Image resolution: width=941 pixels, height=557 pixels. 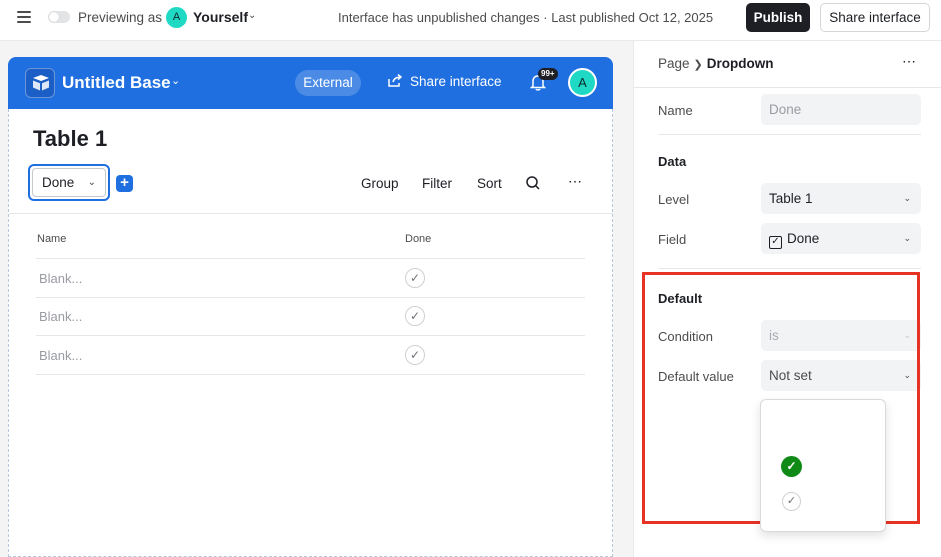 What do you see at coordinates (672, 239) in the screenshot?
I see `field-label: Field` at bounding box center [672, 239].